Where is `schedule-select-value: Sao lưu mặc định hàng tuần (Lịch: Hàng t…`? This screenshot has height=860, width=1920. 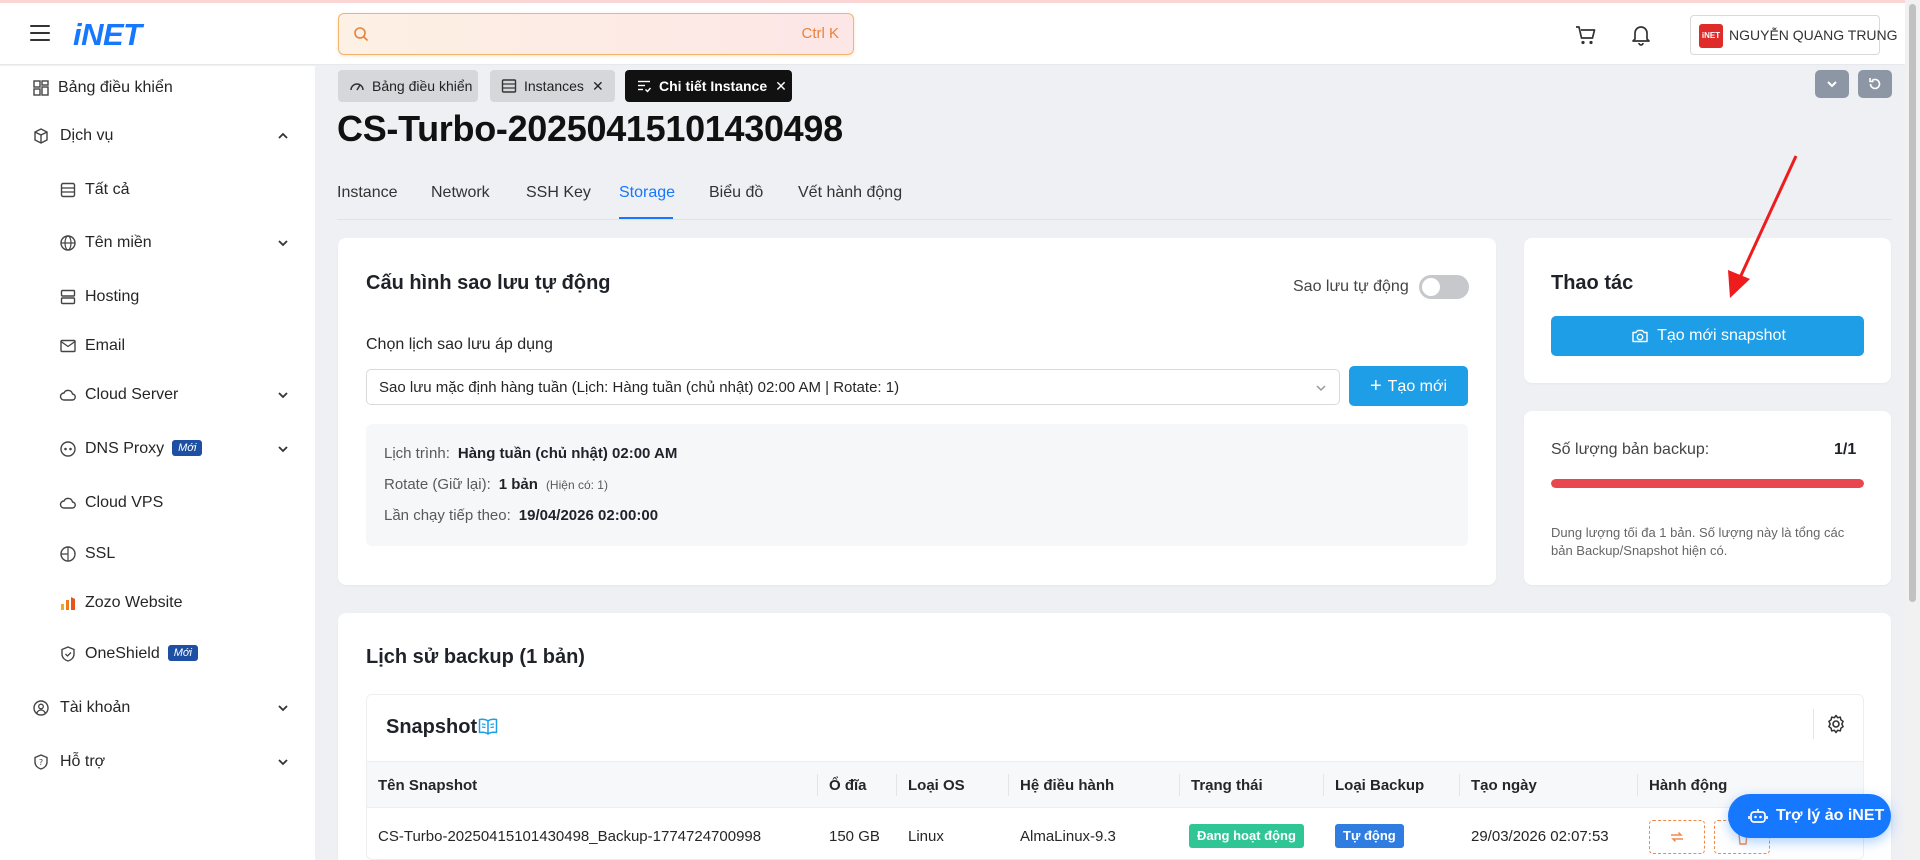
schedule-select-value: Sao lưu mặc định hàng tuần (Lịch: Hàng t… is located at coordinates (639, 387).